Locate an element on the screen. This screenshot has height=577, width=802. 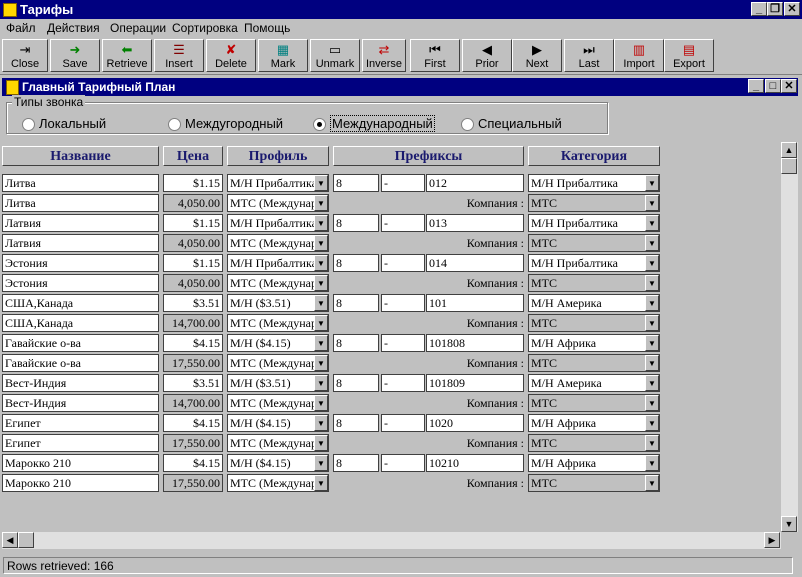
col-header-category: Категория is located at coordinates (594, 156).